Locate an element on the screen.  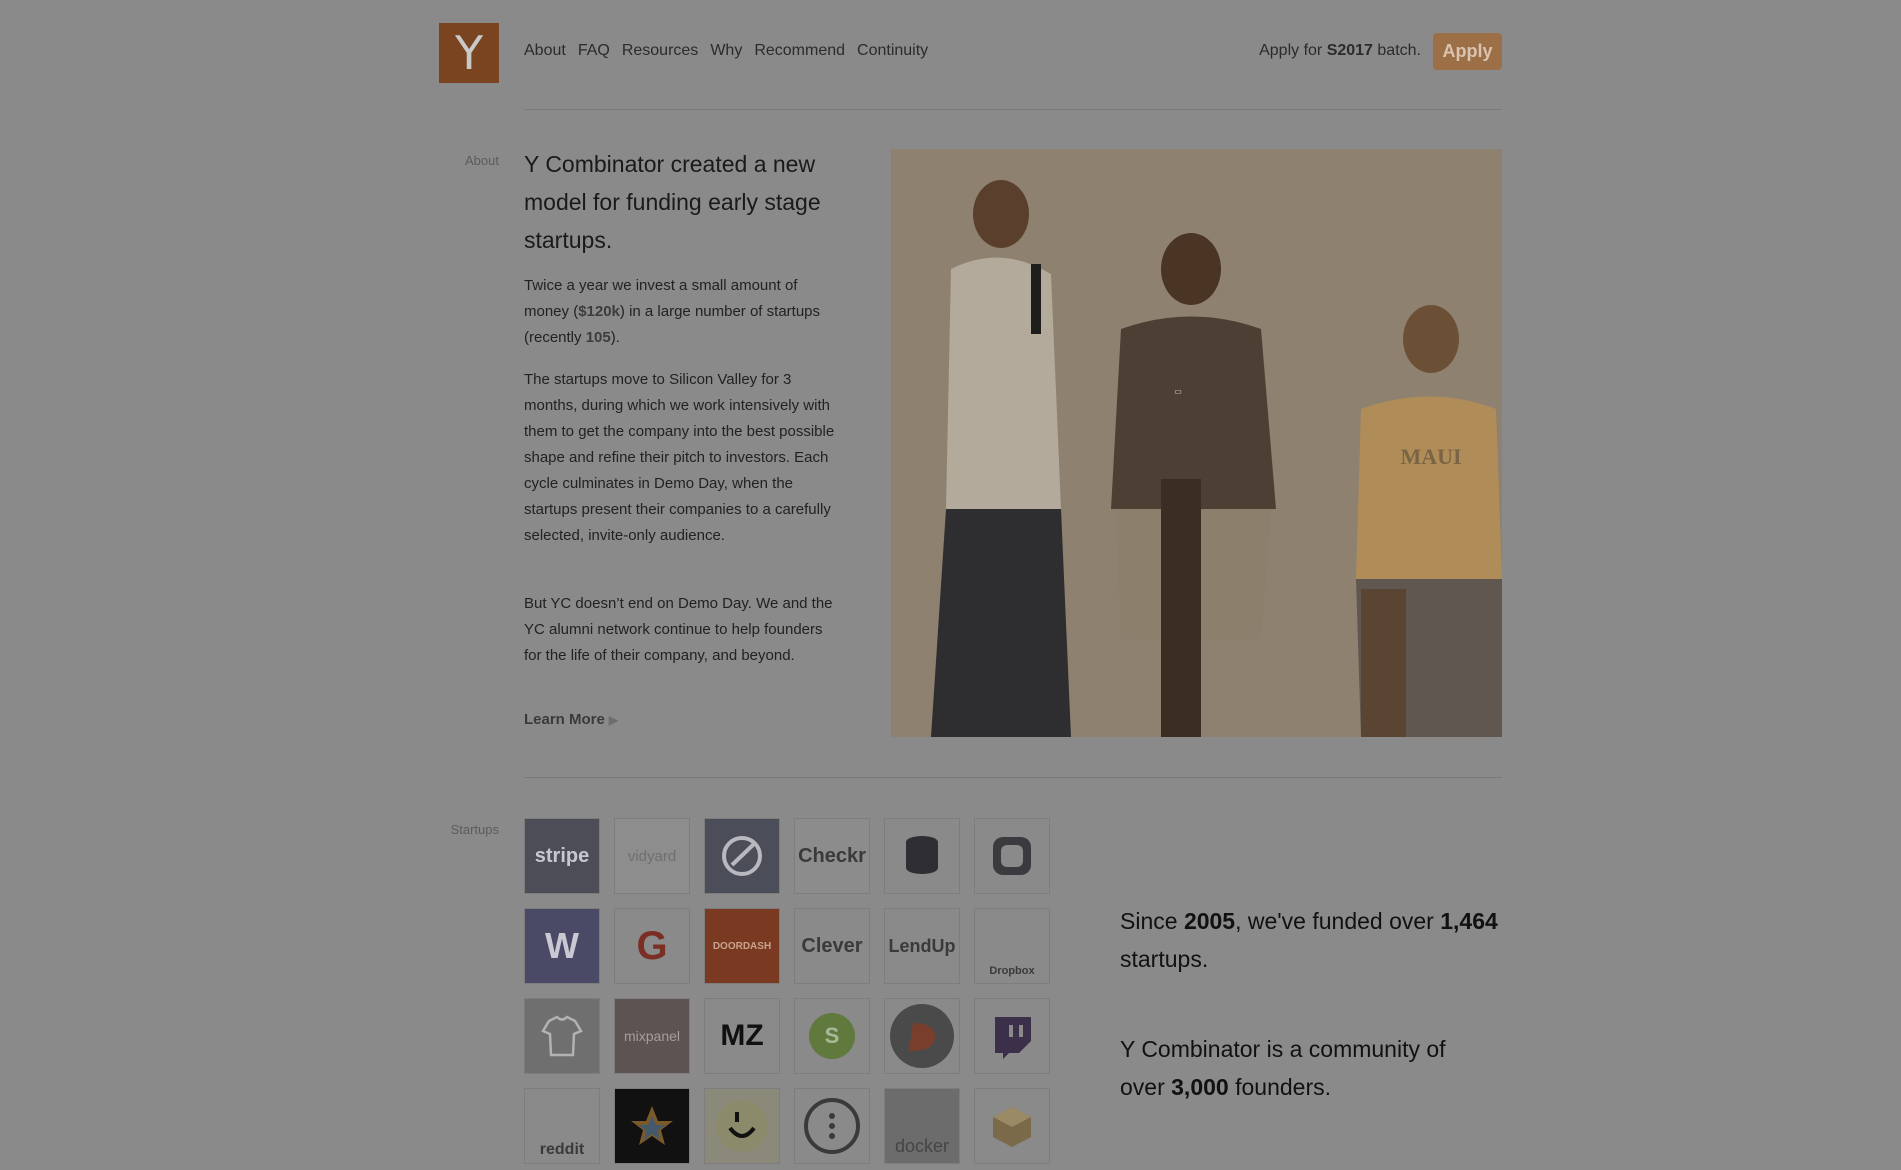
startup-logo-d is located at coordinates (922, 1036).